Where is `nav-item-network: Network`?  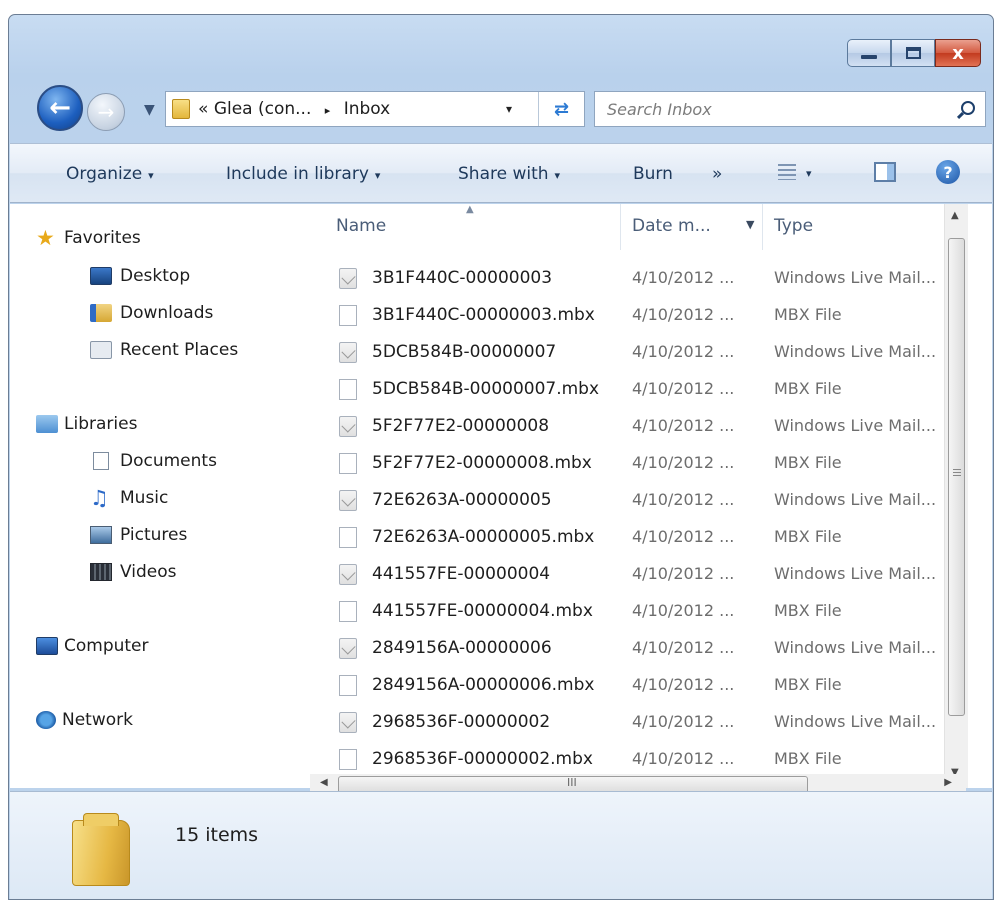
nav-item-network: Network is located at coordinates (84, 720).